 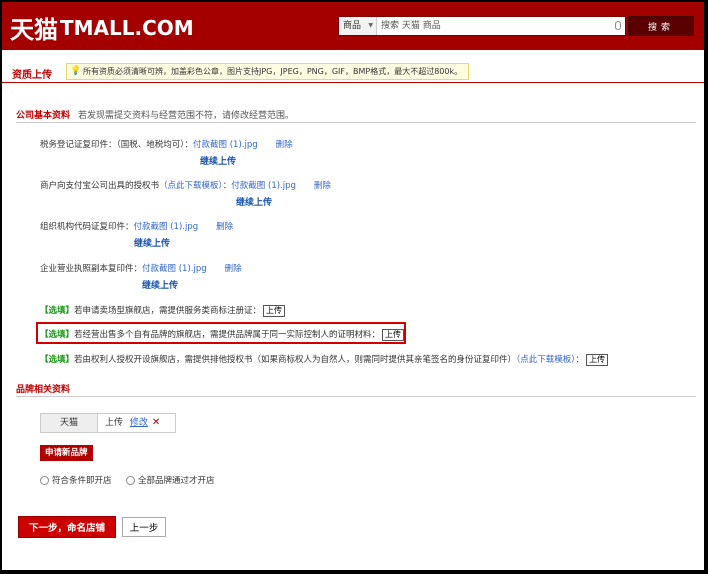 I want to click on brand-entry: 天猫 上传 修改 ✕, so click(x=108, y=423).